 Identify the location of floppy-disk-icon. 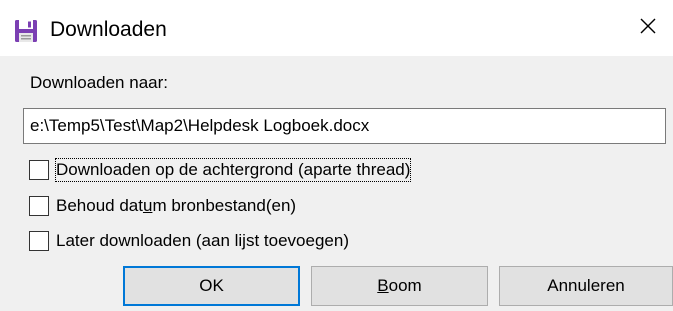
(26, 31).